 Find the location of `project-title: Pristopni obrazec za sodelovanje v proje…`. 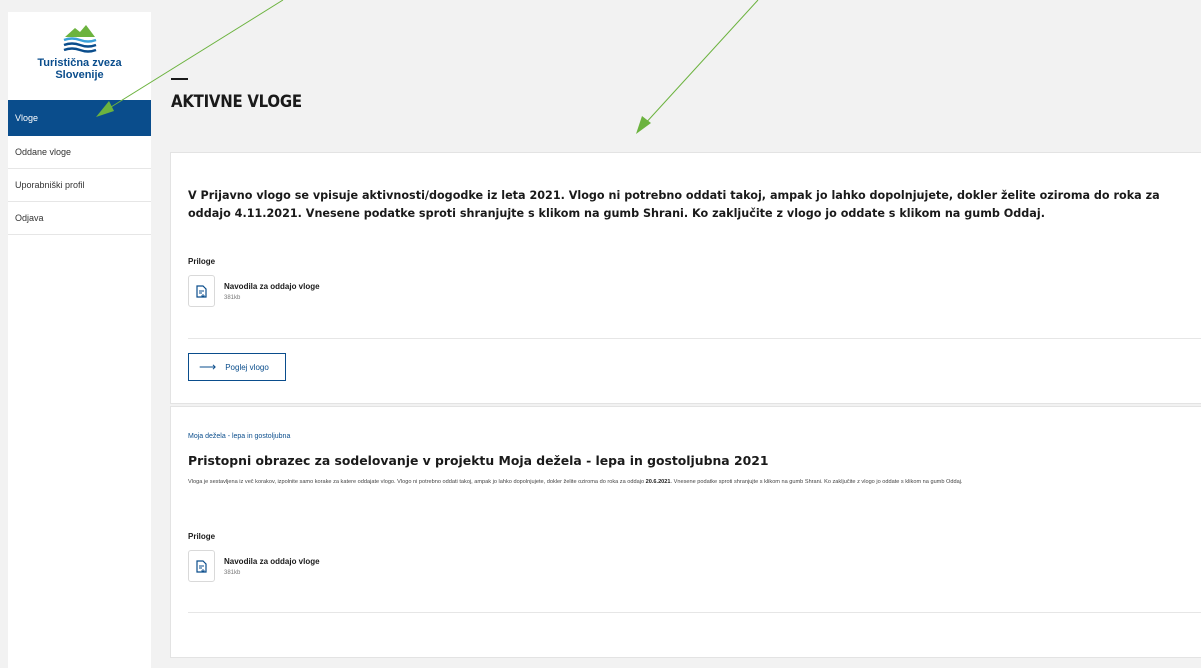

project-title: Pristopni obrazec za sodelovanje v proje… is located at coordinates (478, 460).